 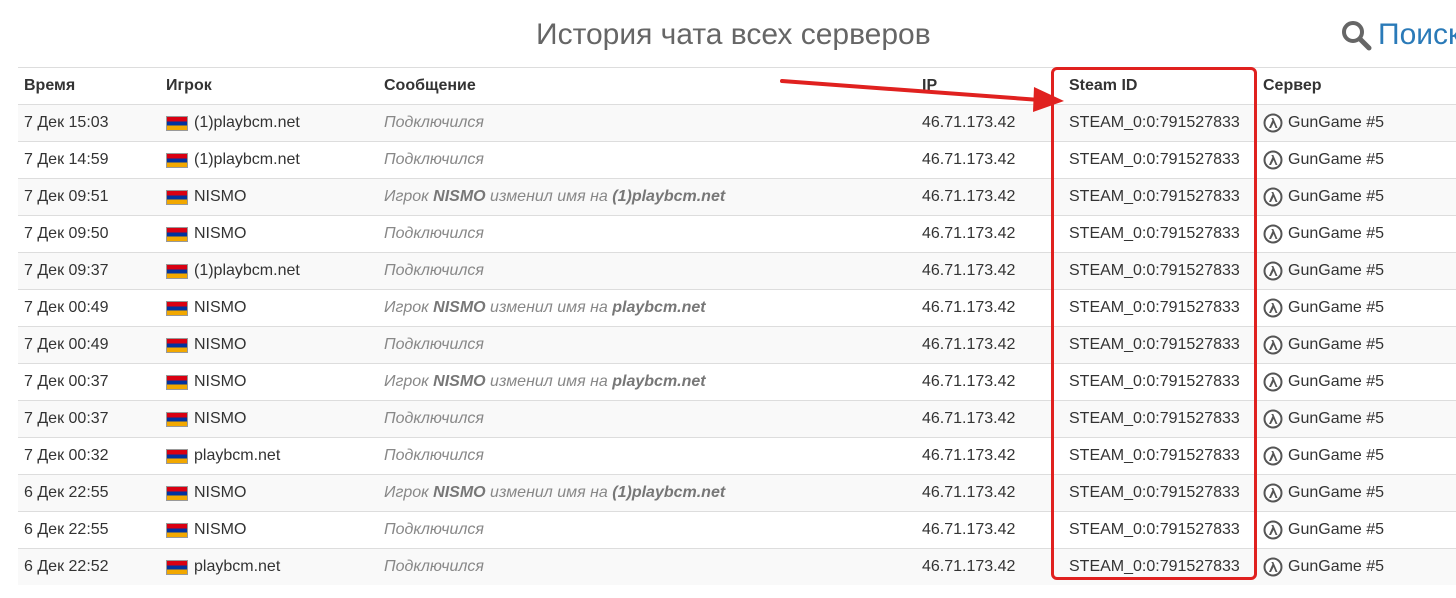 What do you see at coordinates (66, 122) in the screenshot?
I see `time-cell: 7 Дек 15:03` at bounding box center [66, 122].